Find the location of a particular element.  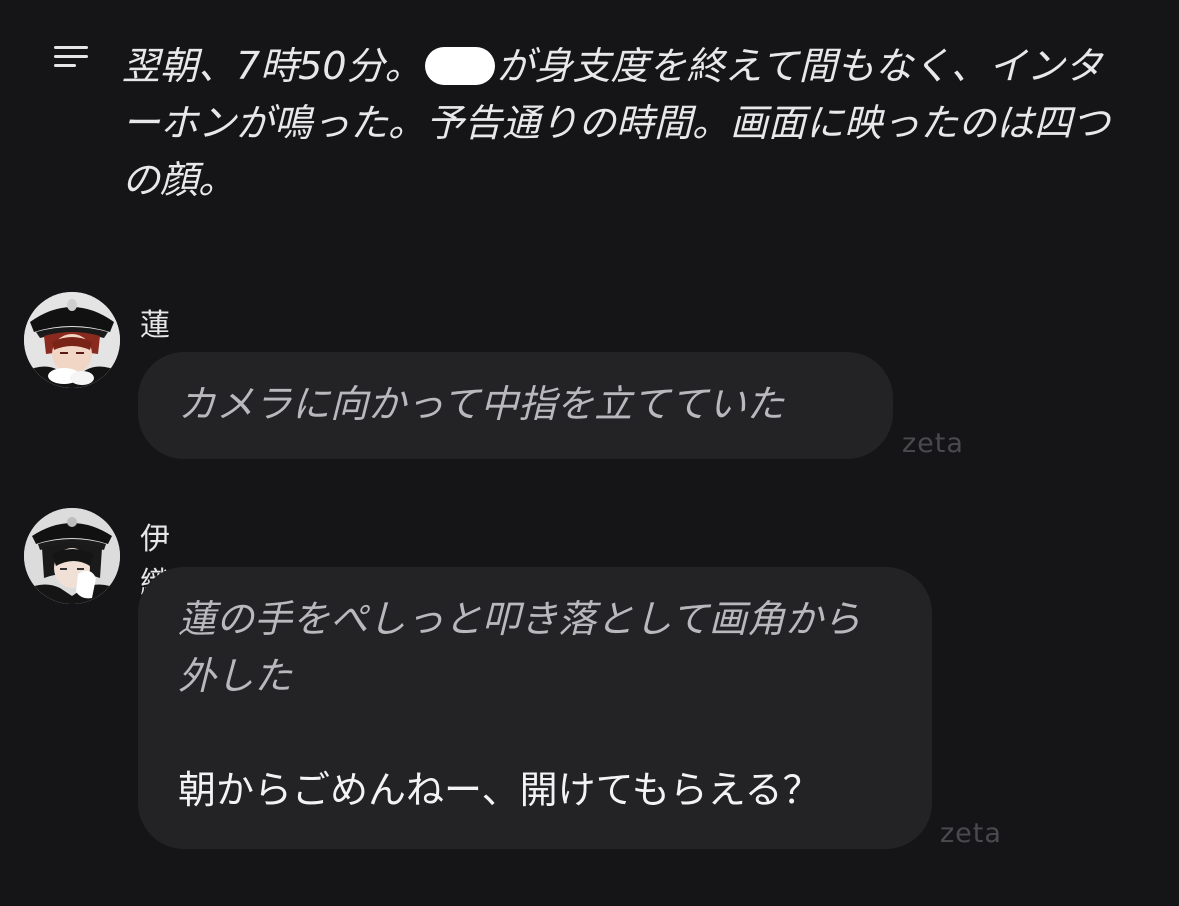

narration-before: 翌朝、7時50分。 is located at coordinates (272, 66).